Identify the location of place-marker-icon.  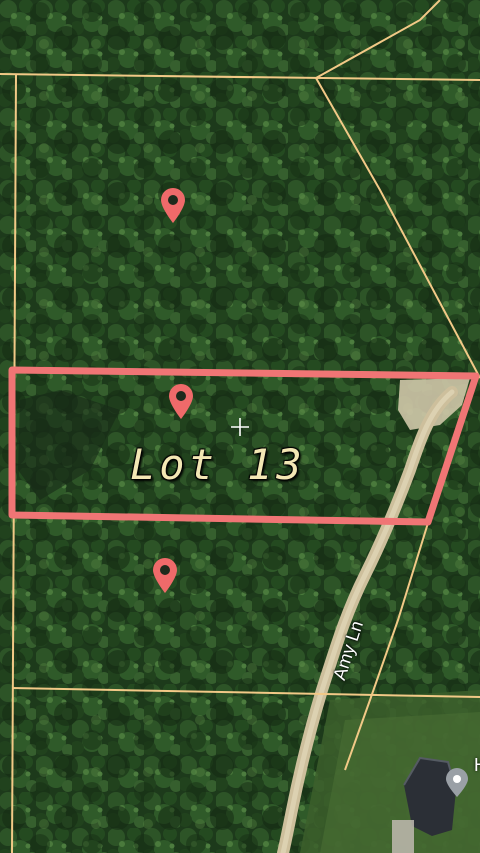
(457, 783).